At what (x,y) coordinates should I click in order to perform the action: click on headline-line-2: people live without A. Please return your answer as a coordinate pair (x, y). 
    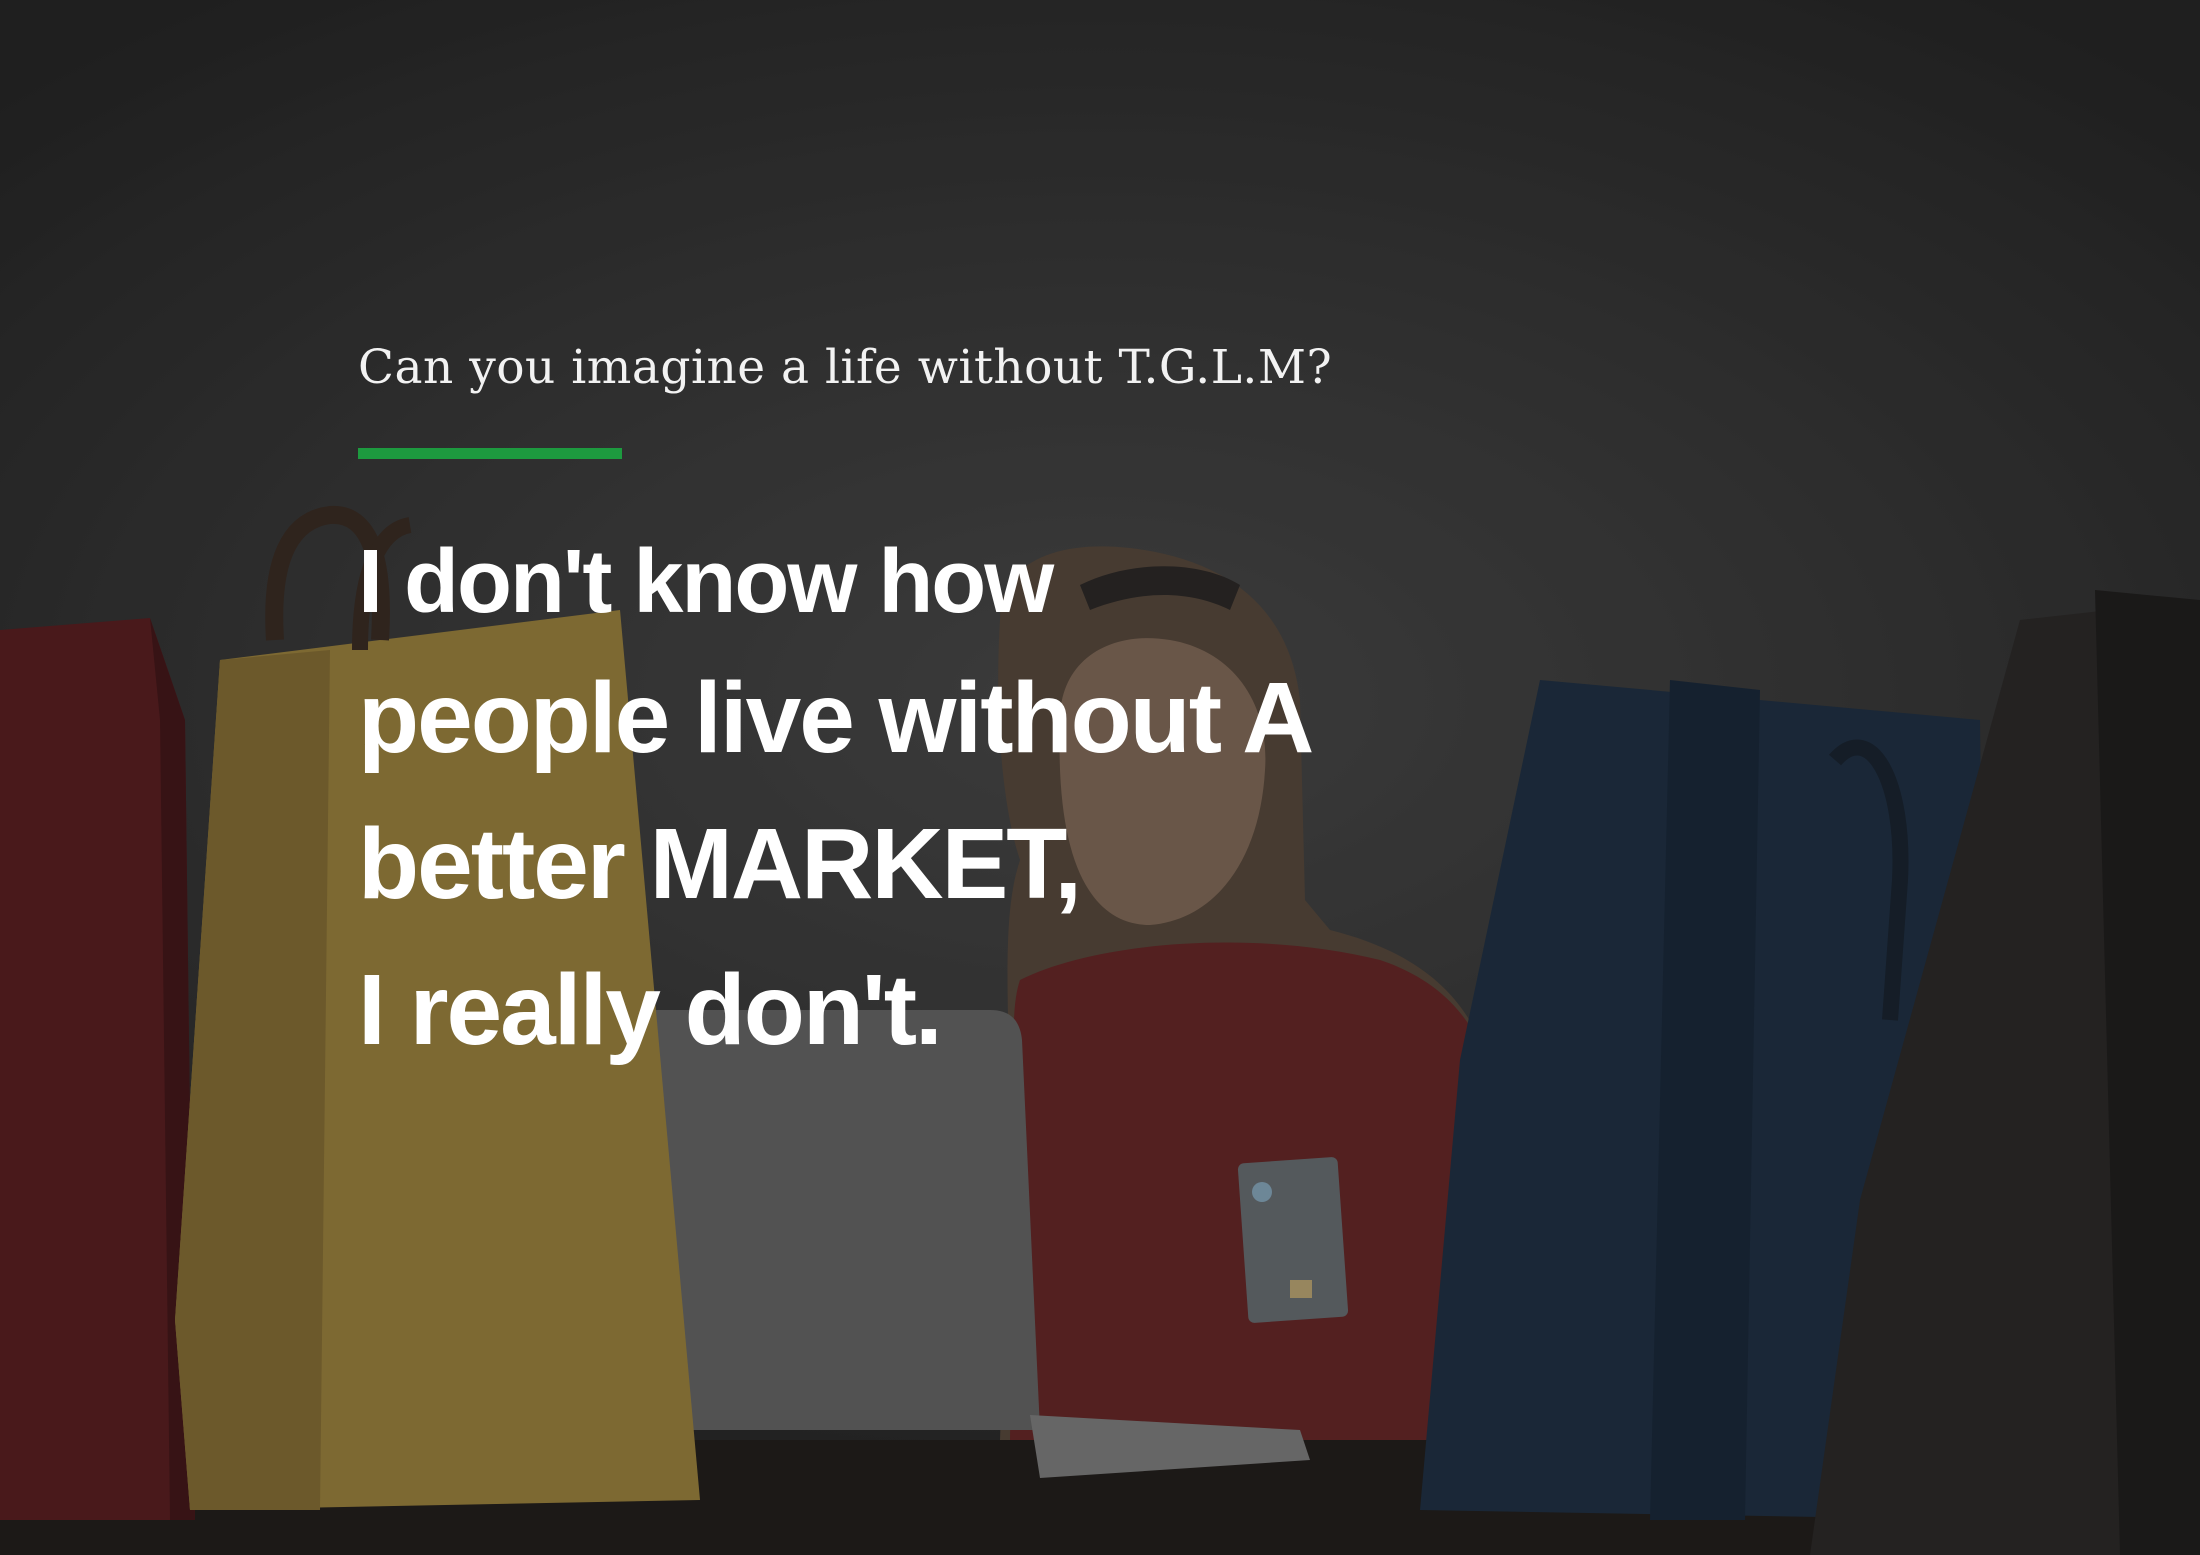
    Looking at the image, I should click on (836, 718).